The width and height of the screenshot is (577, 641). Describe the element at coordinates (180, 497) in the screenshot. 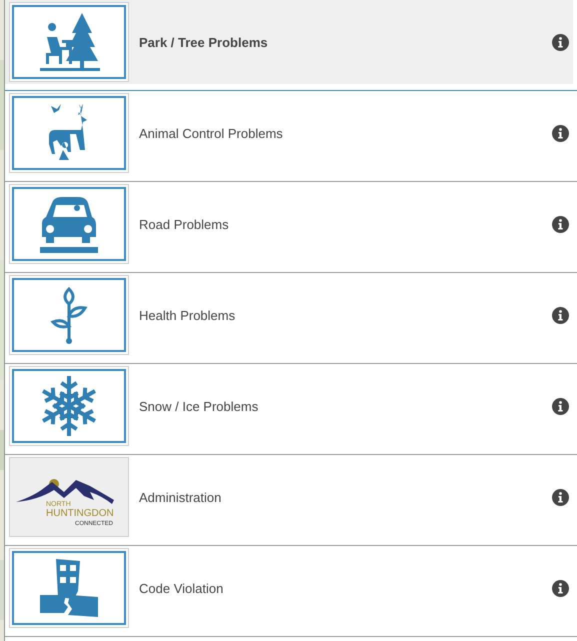

I see `category-label: Administration` at that location.